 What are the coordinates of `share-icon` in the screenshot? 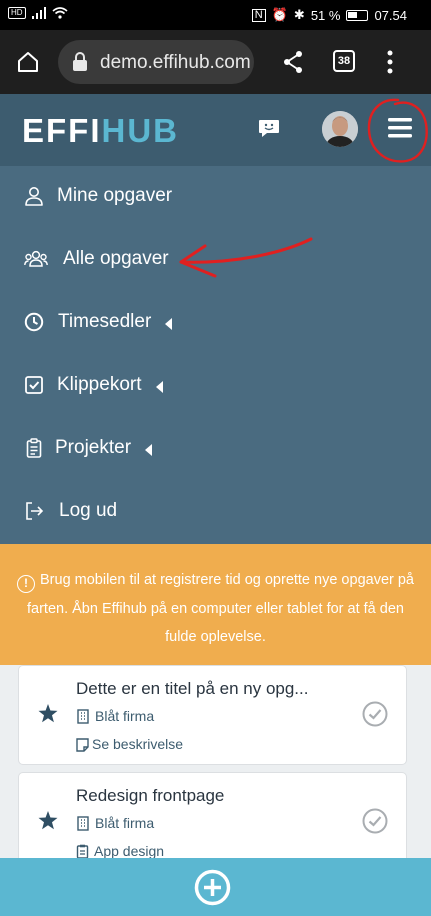 It's located at (293, 62).